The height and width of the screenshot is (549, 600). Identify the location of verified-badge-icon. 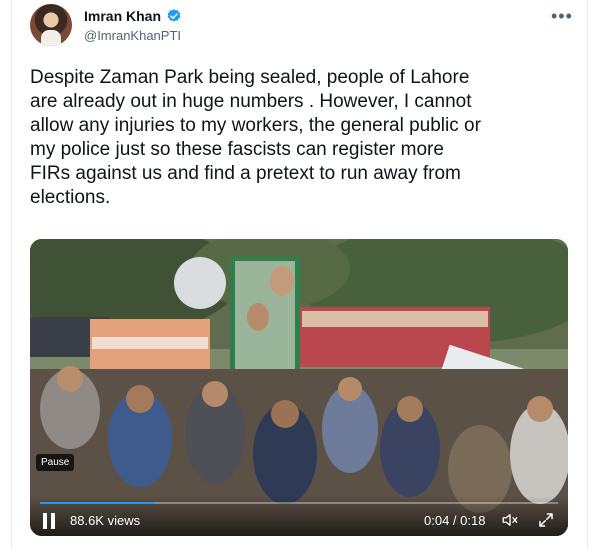
(174, 15).